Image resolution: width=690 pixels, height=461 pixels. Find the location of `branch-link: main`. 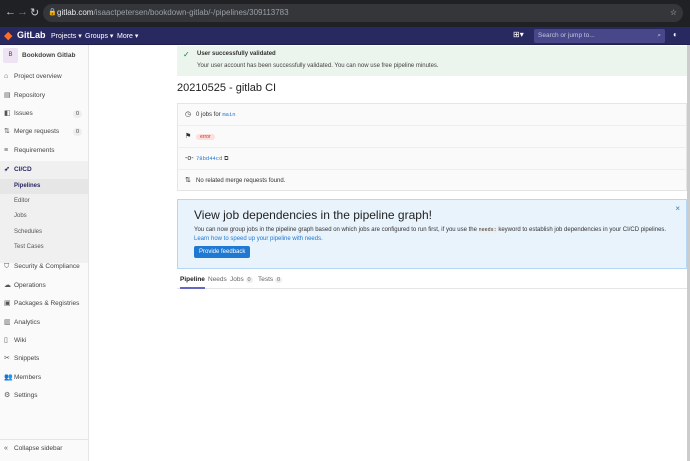

branch-link: main is located at coordinates (228, 114).